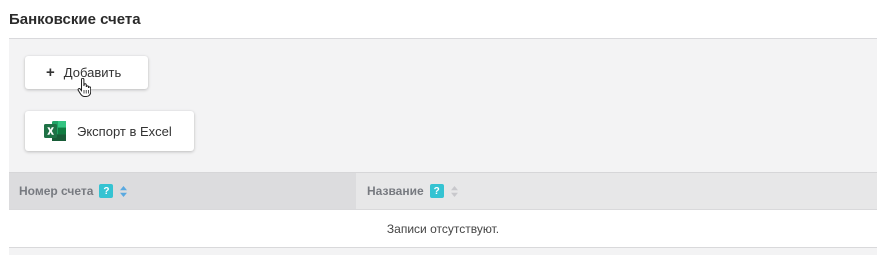  I want to click on column-label-name: Название, so click(395, 191).